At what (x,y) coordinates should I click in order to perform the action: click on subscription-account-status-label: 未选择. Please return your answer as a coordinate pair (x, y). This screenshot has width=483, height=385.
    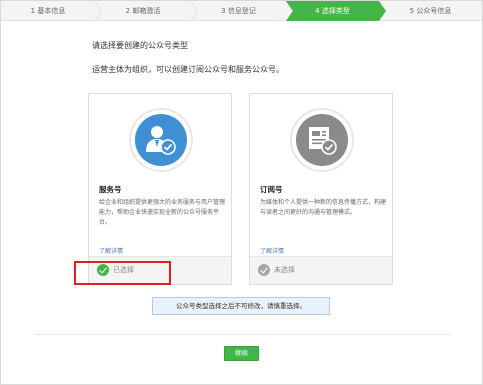
    Looking at the image, I should click on (284, 270).